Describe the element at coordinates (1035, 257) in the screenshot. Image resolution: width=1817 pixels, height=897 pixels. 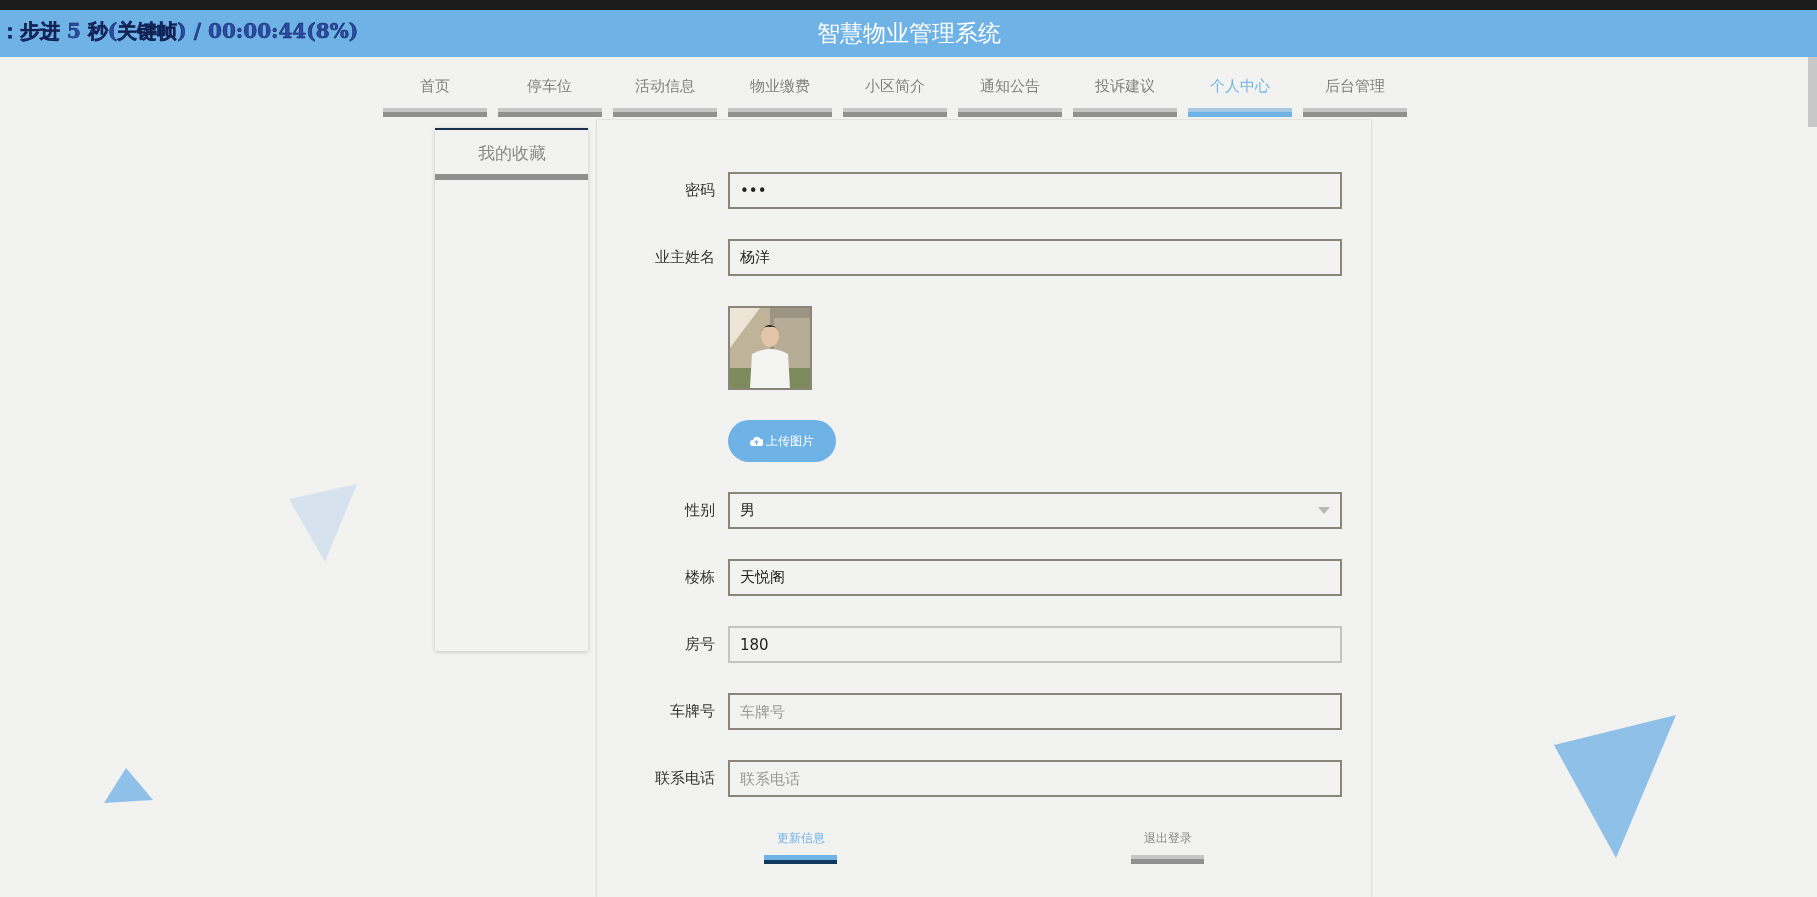
I see `input-field: 杨洋` at that location.